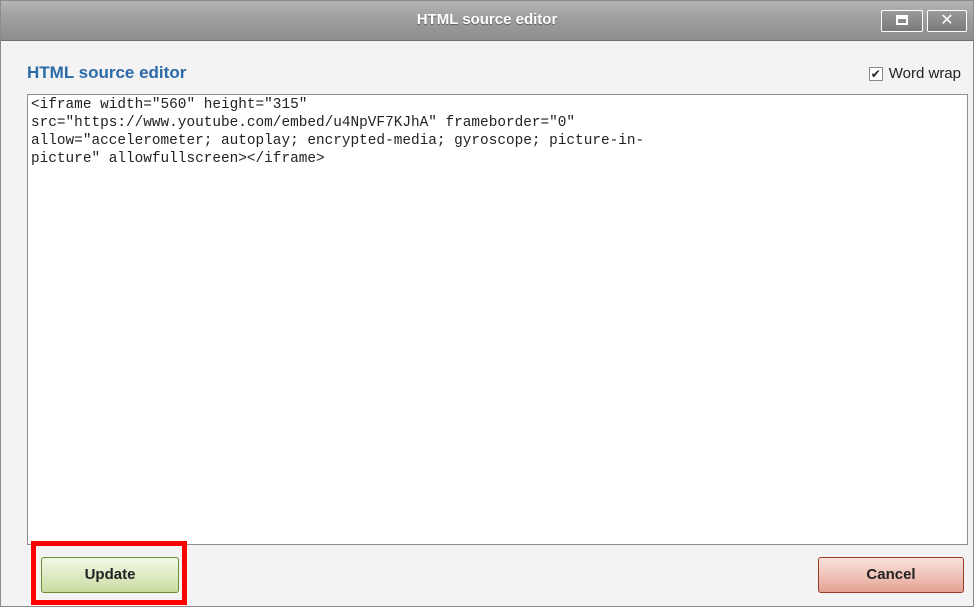  I want to click on dialog-title: HTML source editor, so click(487, 19).